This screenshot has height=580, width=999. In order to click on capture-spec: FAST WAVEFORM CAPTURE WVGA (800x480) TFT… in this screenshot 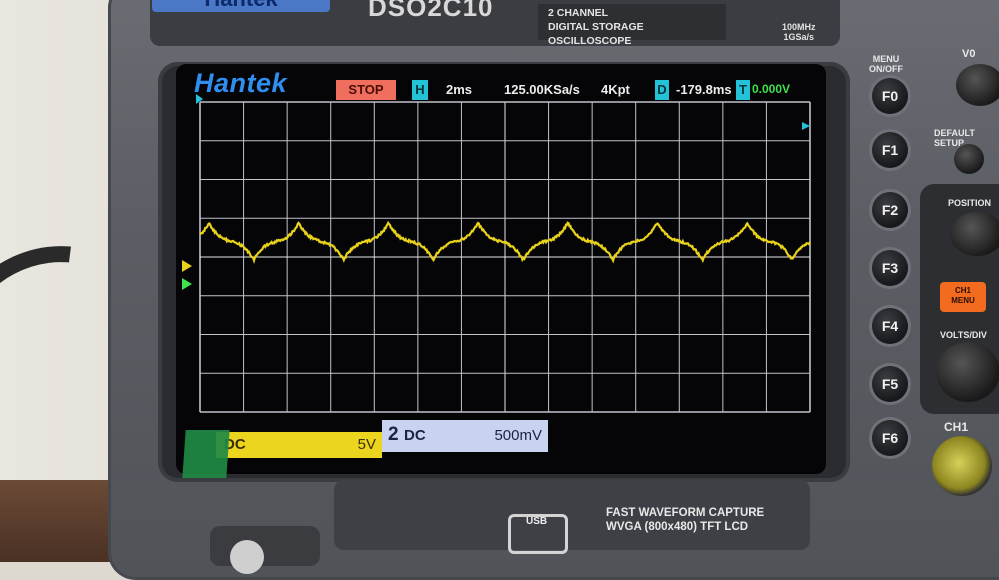, I will do `click(685, 520)`.